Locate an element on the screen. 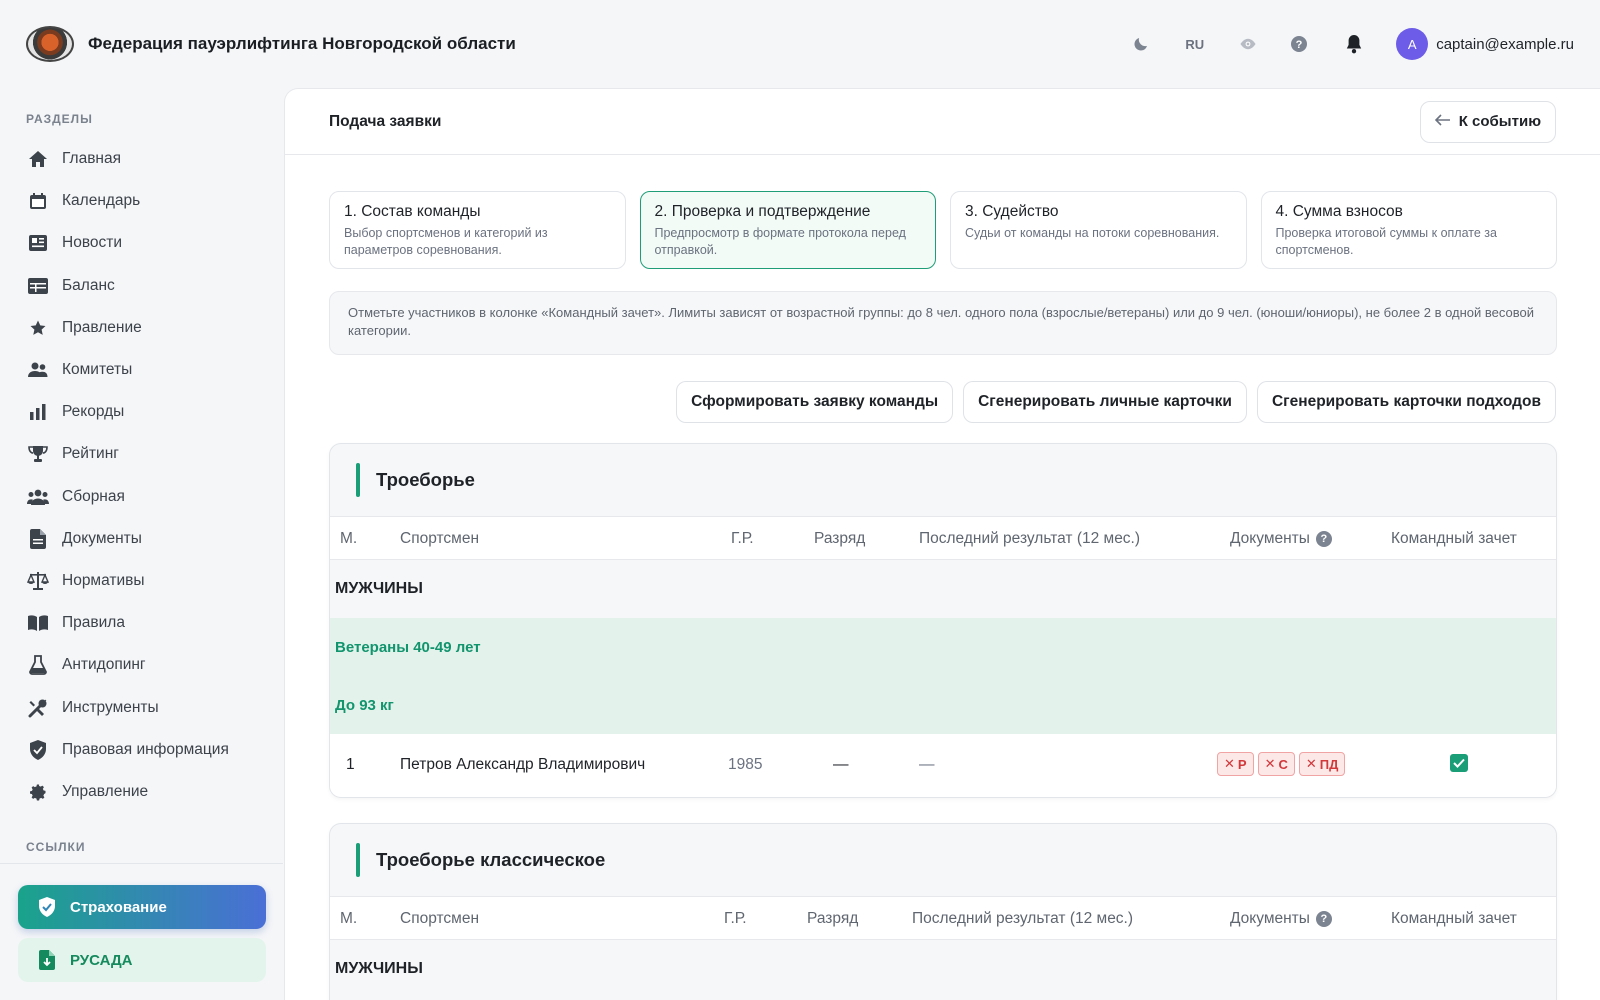  gender-group-row: МУЖЧИНЫ is located at coordinates (379, 968).